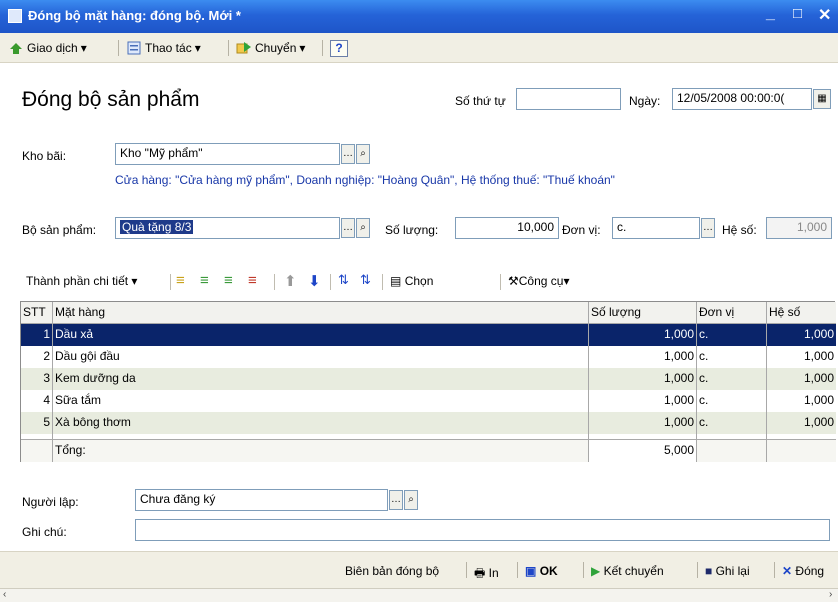  What do you see at coordinates (656, 228) in the screenshot?
I see `unit-field: c.` at bounding box center [656, 228].